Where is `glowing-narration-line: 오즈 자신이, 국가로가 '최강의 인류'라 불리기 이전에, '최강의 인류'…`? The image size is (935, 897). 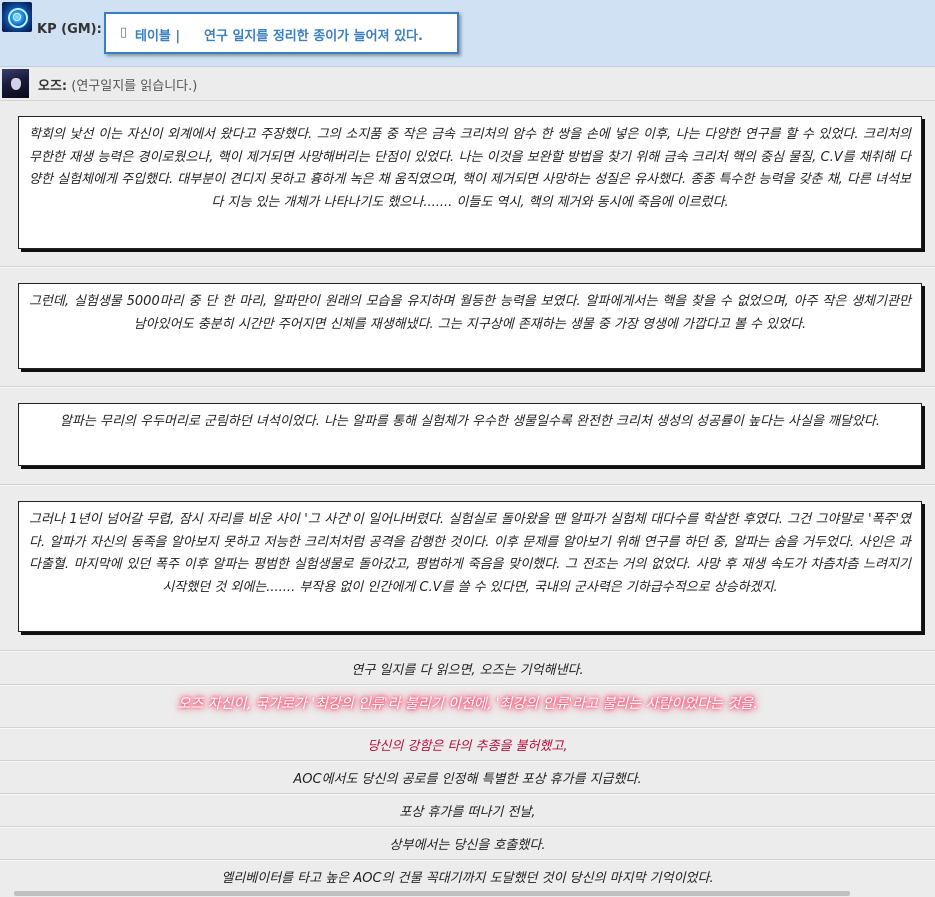
glowing-narration-line: 오즈 자신이, 국가로가 '최강의 인류'라 불리기 이전에, '최강의 인류'… is located at coordinates (467, 704).